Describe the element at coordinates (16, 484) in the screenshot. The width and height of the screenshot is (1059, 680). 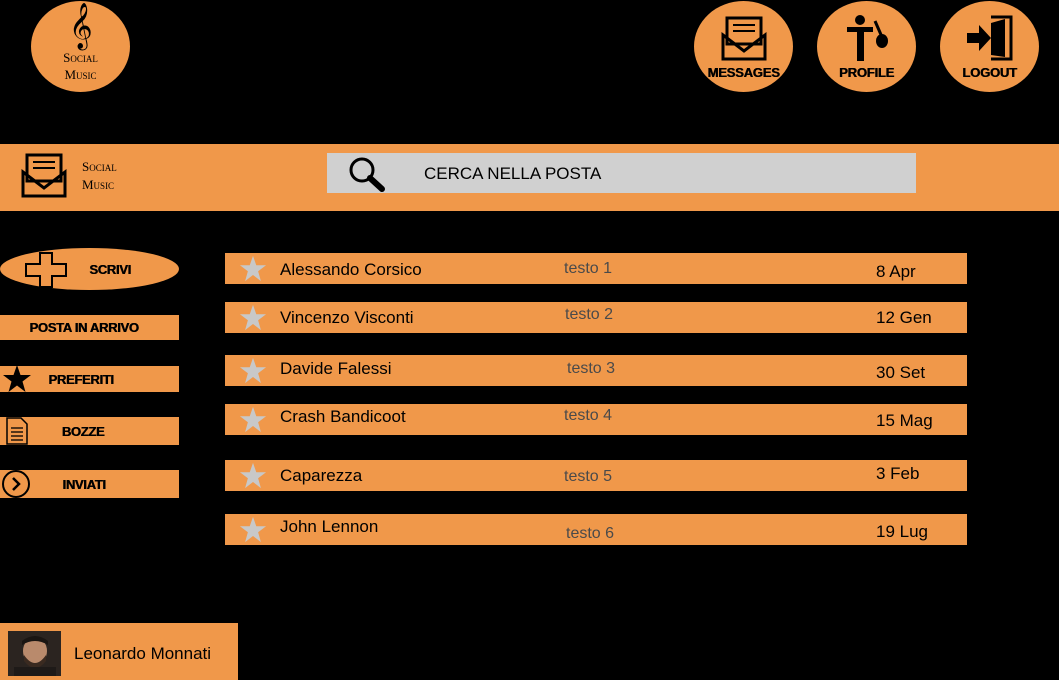
I see `chevron-right-circle-icon` at that location.